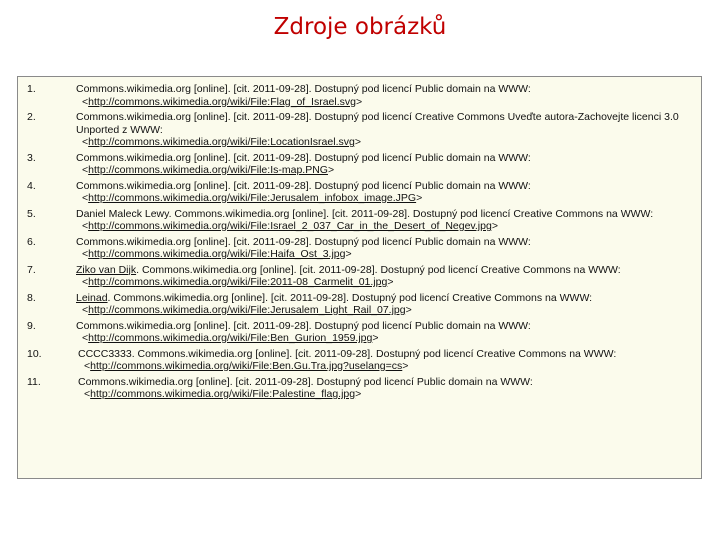 The image size is (720, 540). What do you see at coordinates (31, 213) in the screenshot?
I see `reference-number: 5.` at bounding box center [31, 213].